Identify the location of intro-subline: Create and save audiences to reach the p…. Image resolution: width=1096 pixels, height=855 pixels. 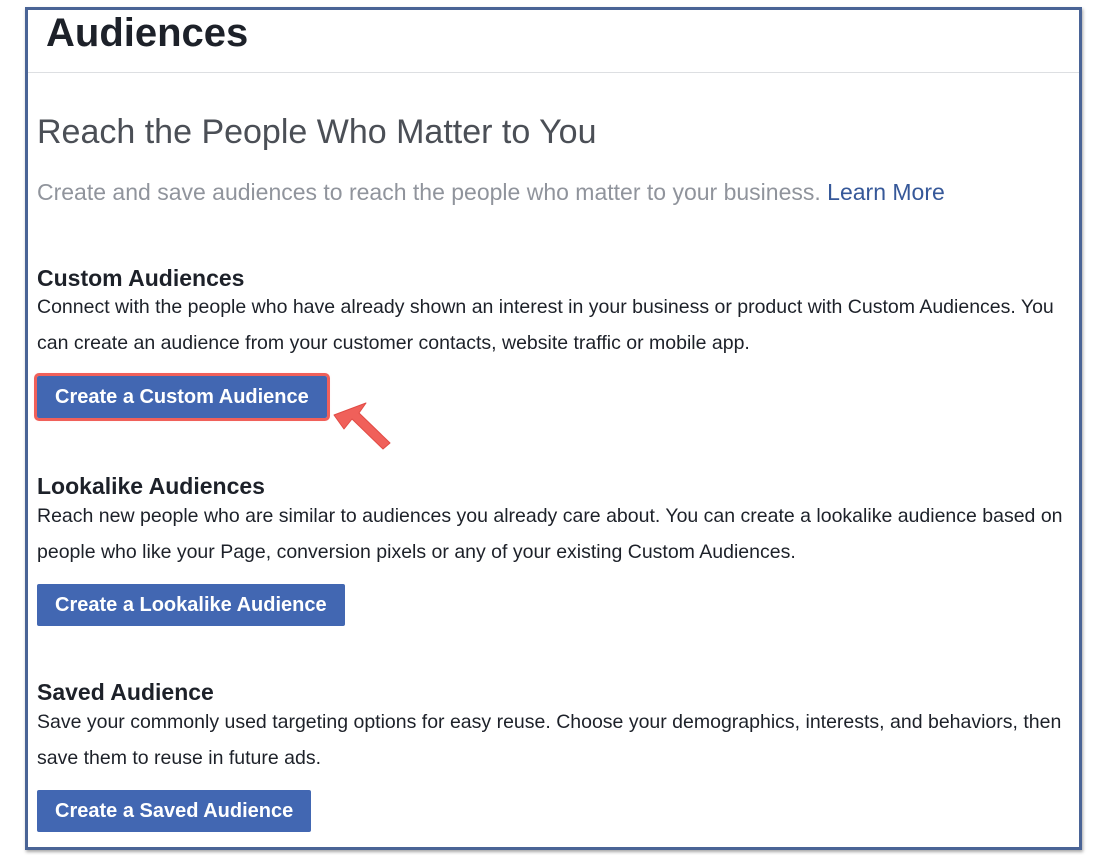
(491, 192).